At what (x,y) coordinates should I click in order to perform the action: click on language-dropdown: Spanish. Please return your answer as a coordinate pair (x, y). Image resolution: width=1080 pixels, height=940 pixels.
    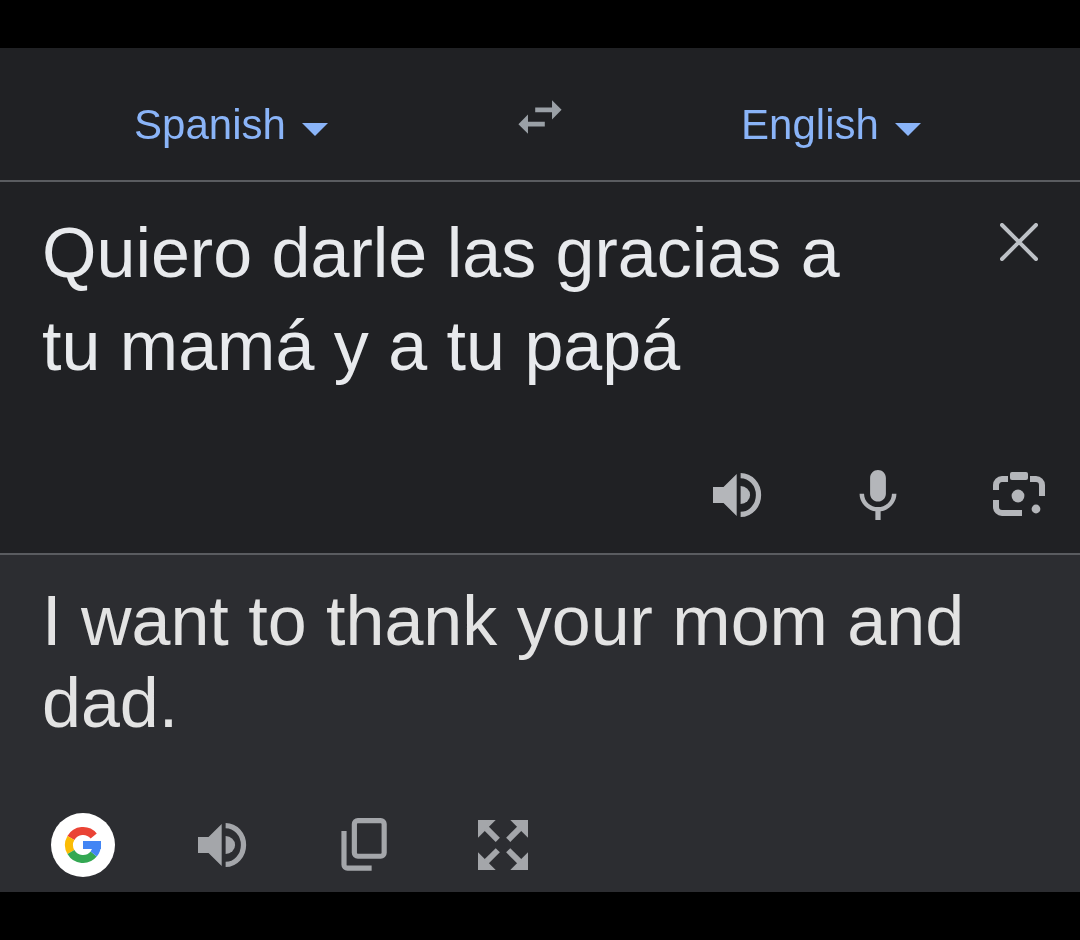
    Looking at the image, I should click on (231, 125).